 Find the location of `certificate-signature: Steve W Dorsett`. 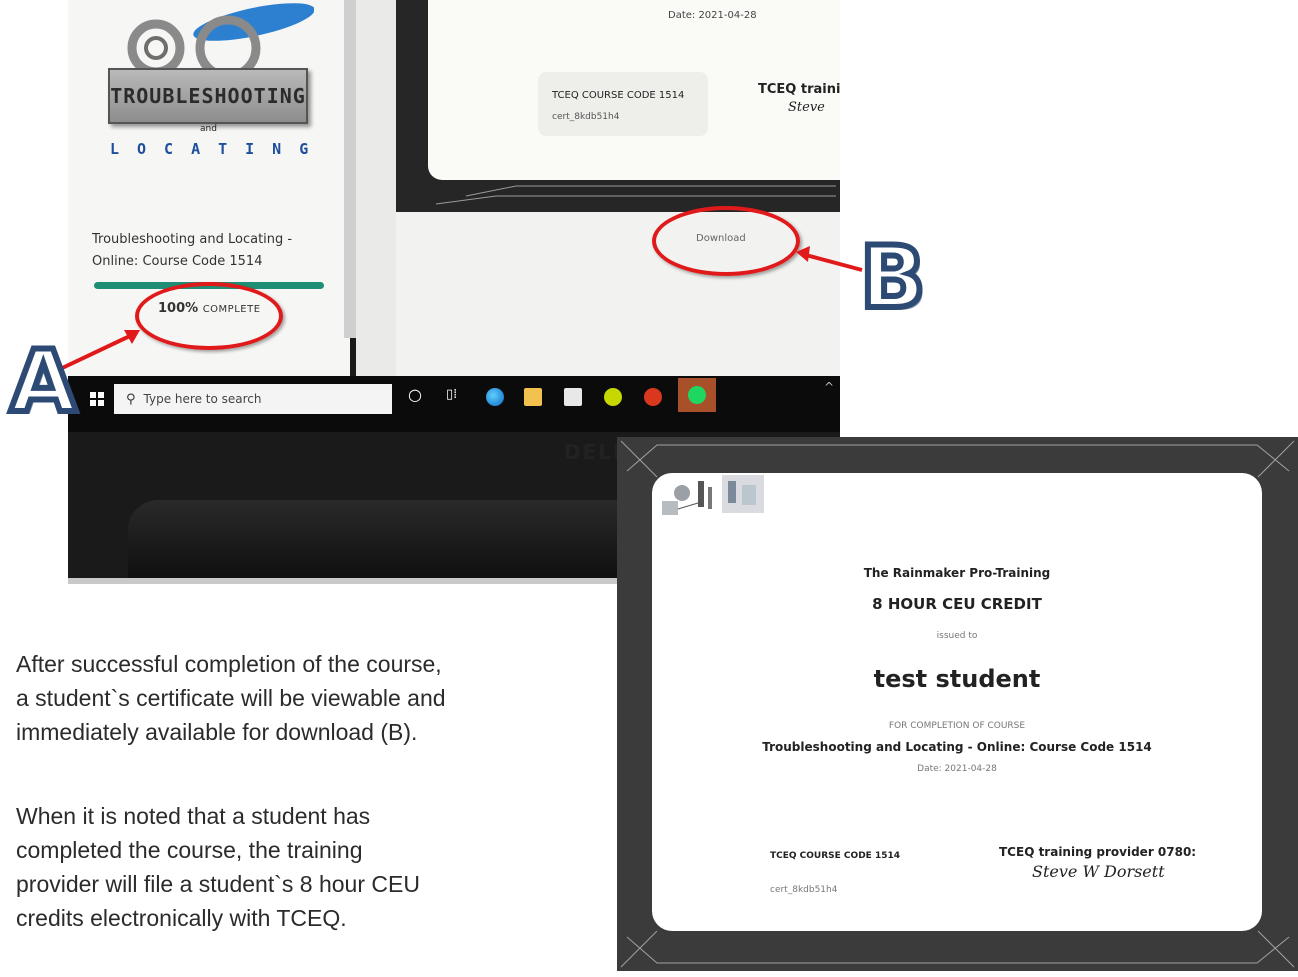

certificate-signature: Steve W Dorsett is located at coordinates (1098, 871).